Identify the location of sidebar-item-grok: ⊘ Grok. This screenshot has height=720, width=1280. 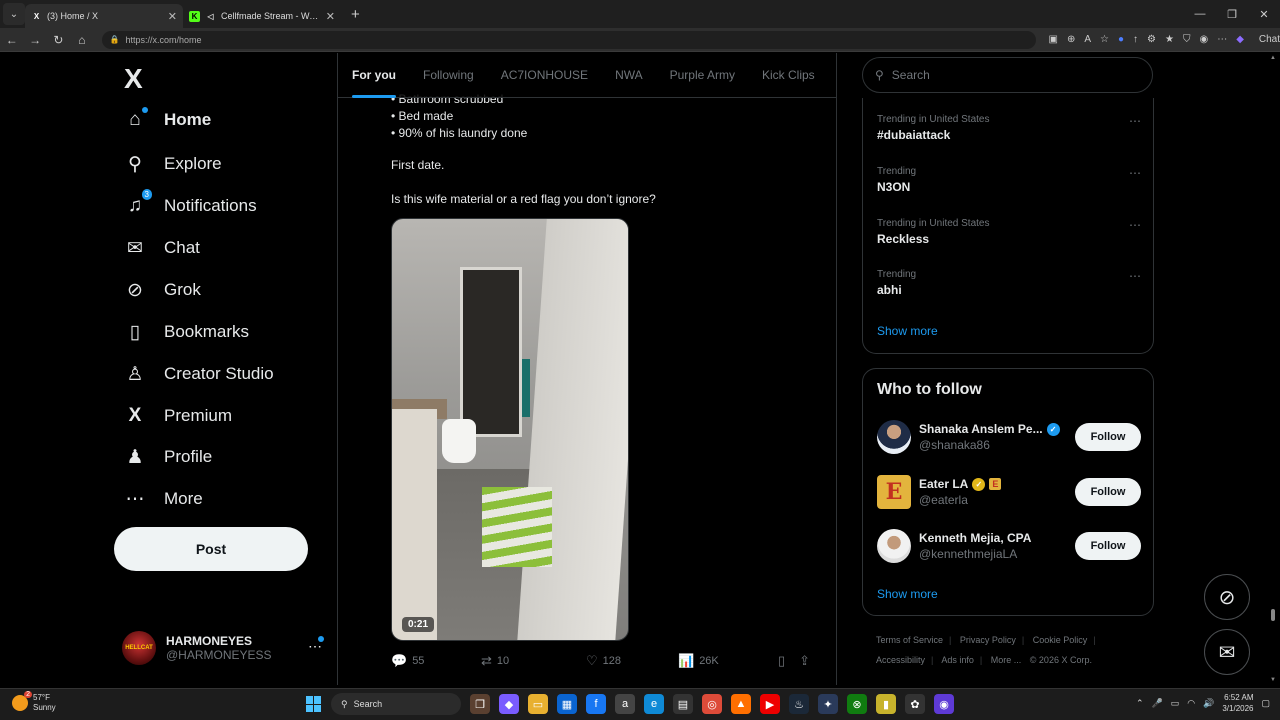
(162, 290).